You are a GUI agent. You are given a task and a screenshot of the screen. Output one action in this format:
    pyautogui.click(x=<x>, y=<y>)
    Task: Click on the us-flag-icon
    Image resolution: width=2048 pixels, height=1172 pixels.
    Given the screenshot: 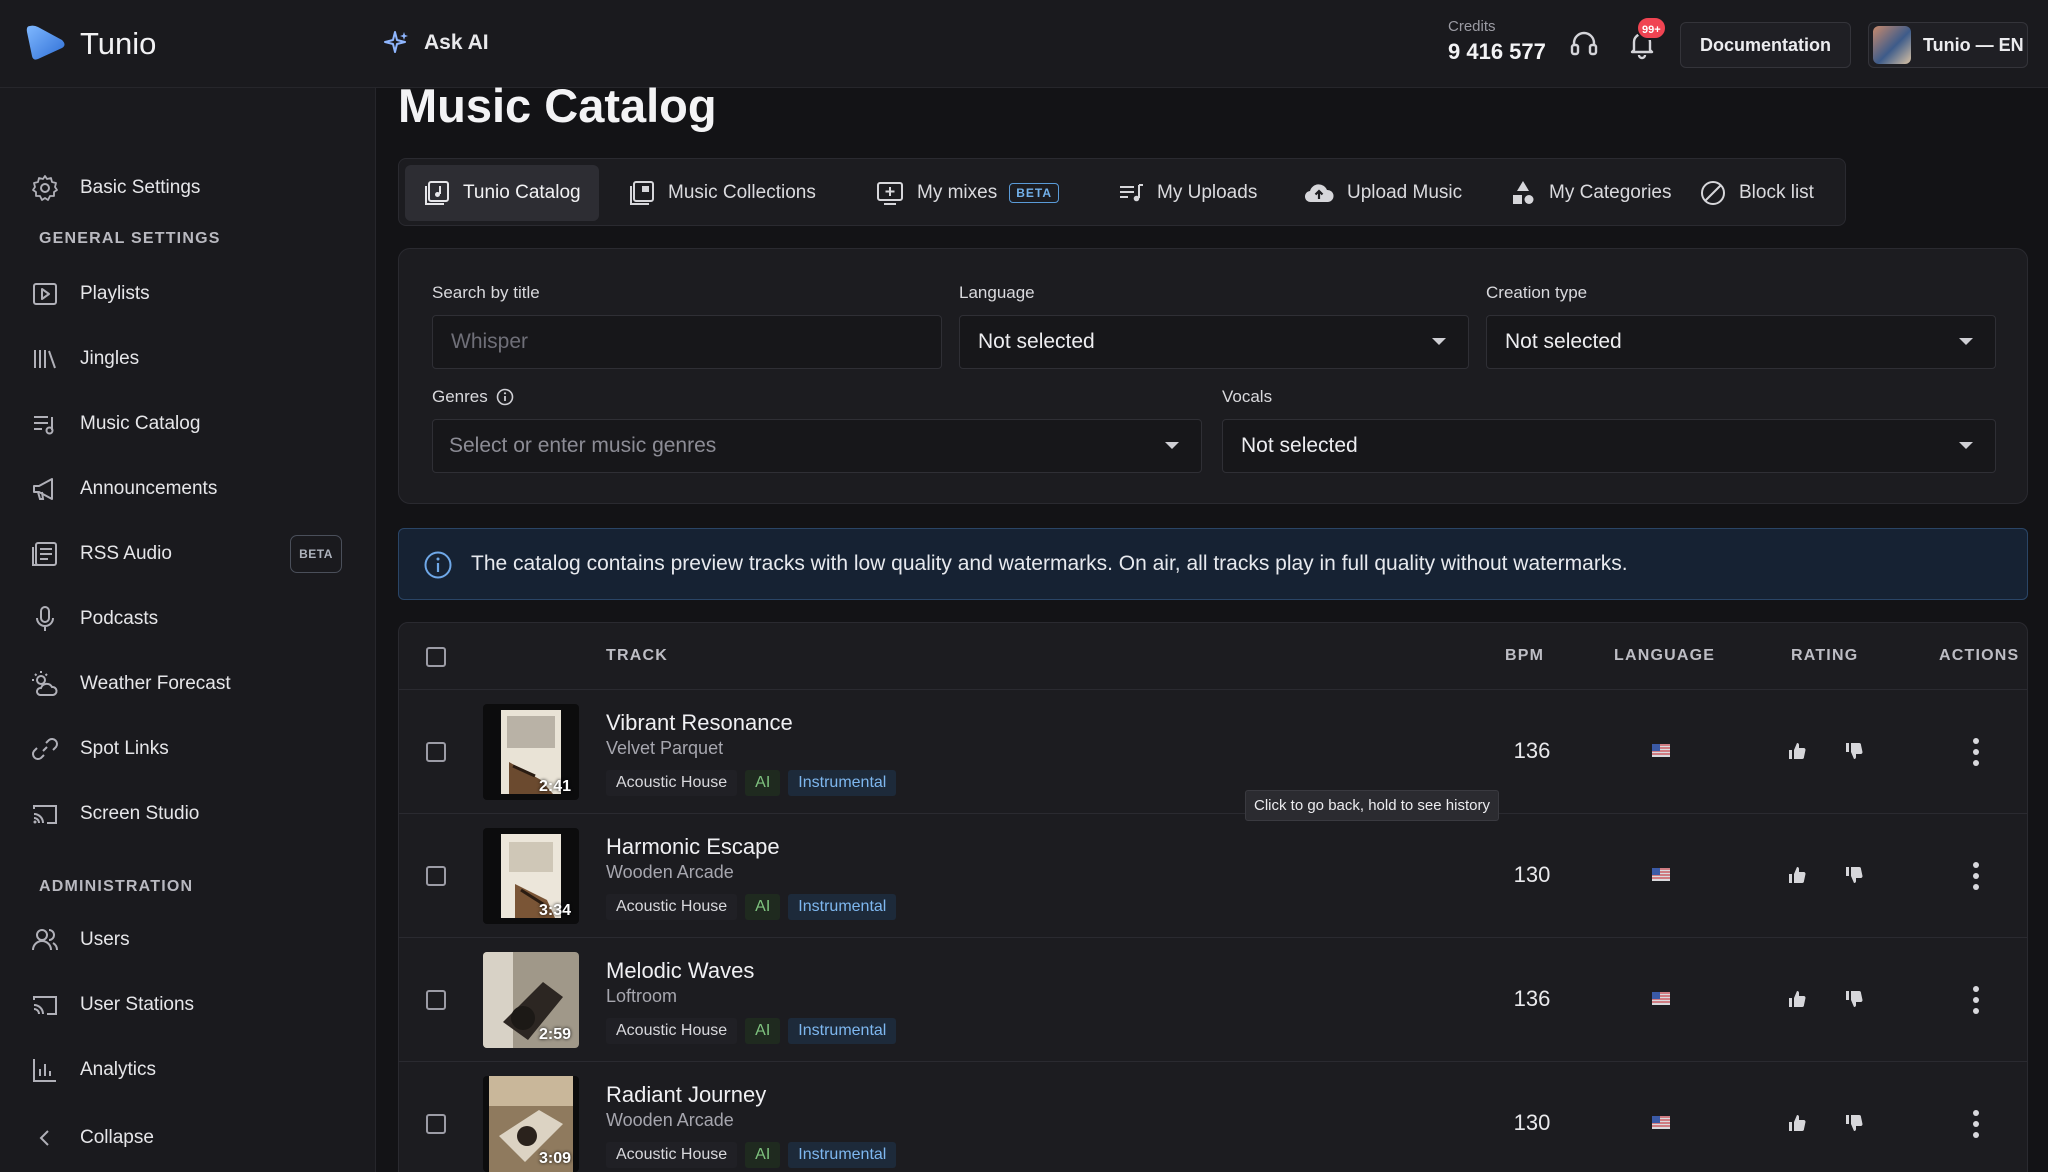 What is the action you would take?
    pyautogui.click(x=1661, y=750)
    